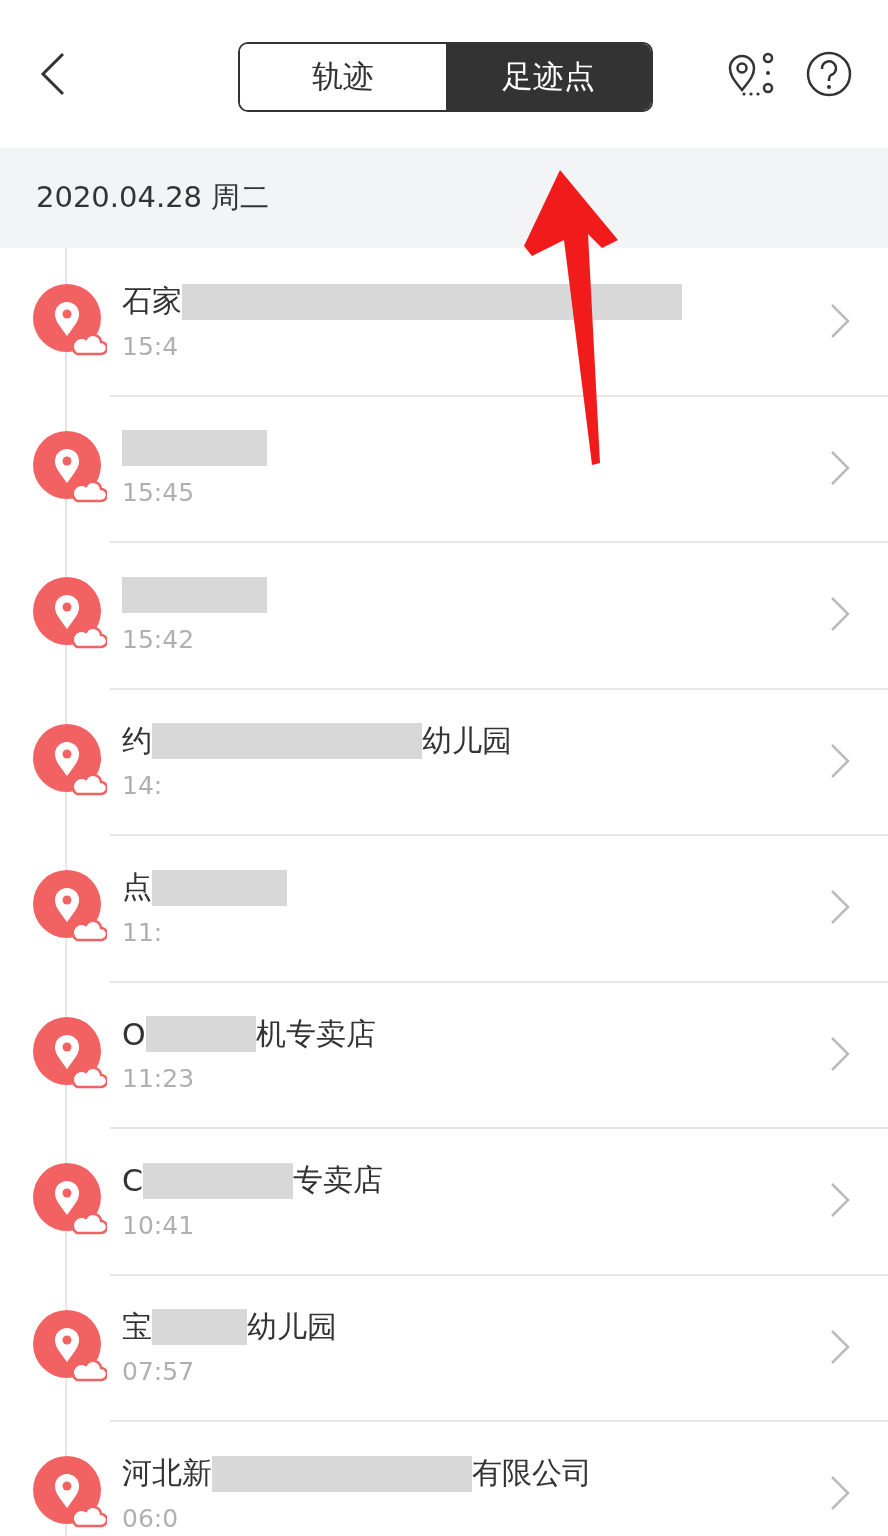 Image resolution: width=888 pixels, height=1536 pixels. What do you see at coordinates (137, 1326) in the screenshot?
I see `place-name: 宝` at bounding box center [137, 1326].